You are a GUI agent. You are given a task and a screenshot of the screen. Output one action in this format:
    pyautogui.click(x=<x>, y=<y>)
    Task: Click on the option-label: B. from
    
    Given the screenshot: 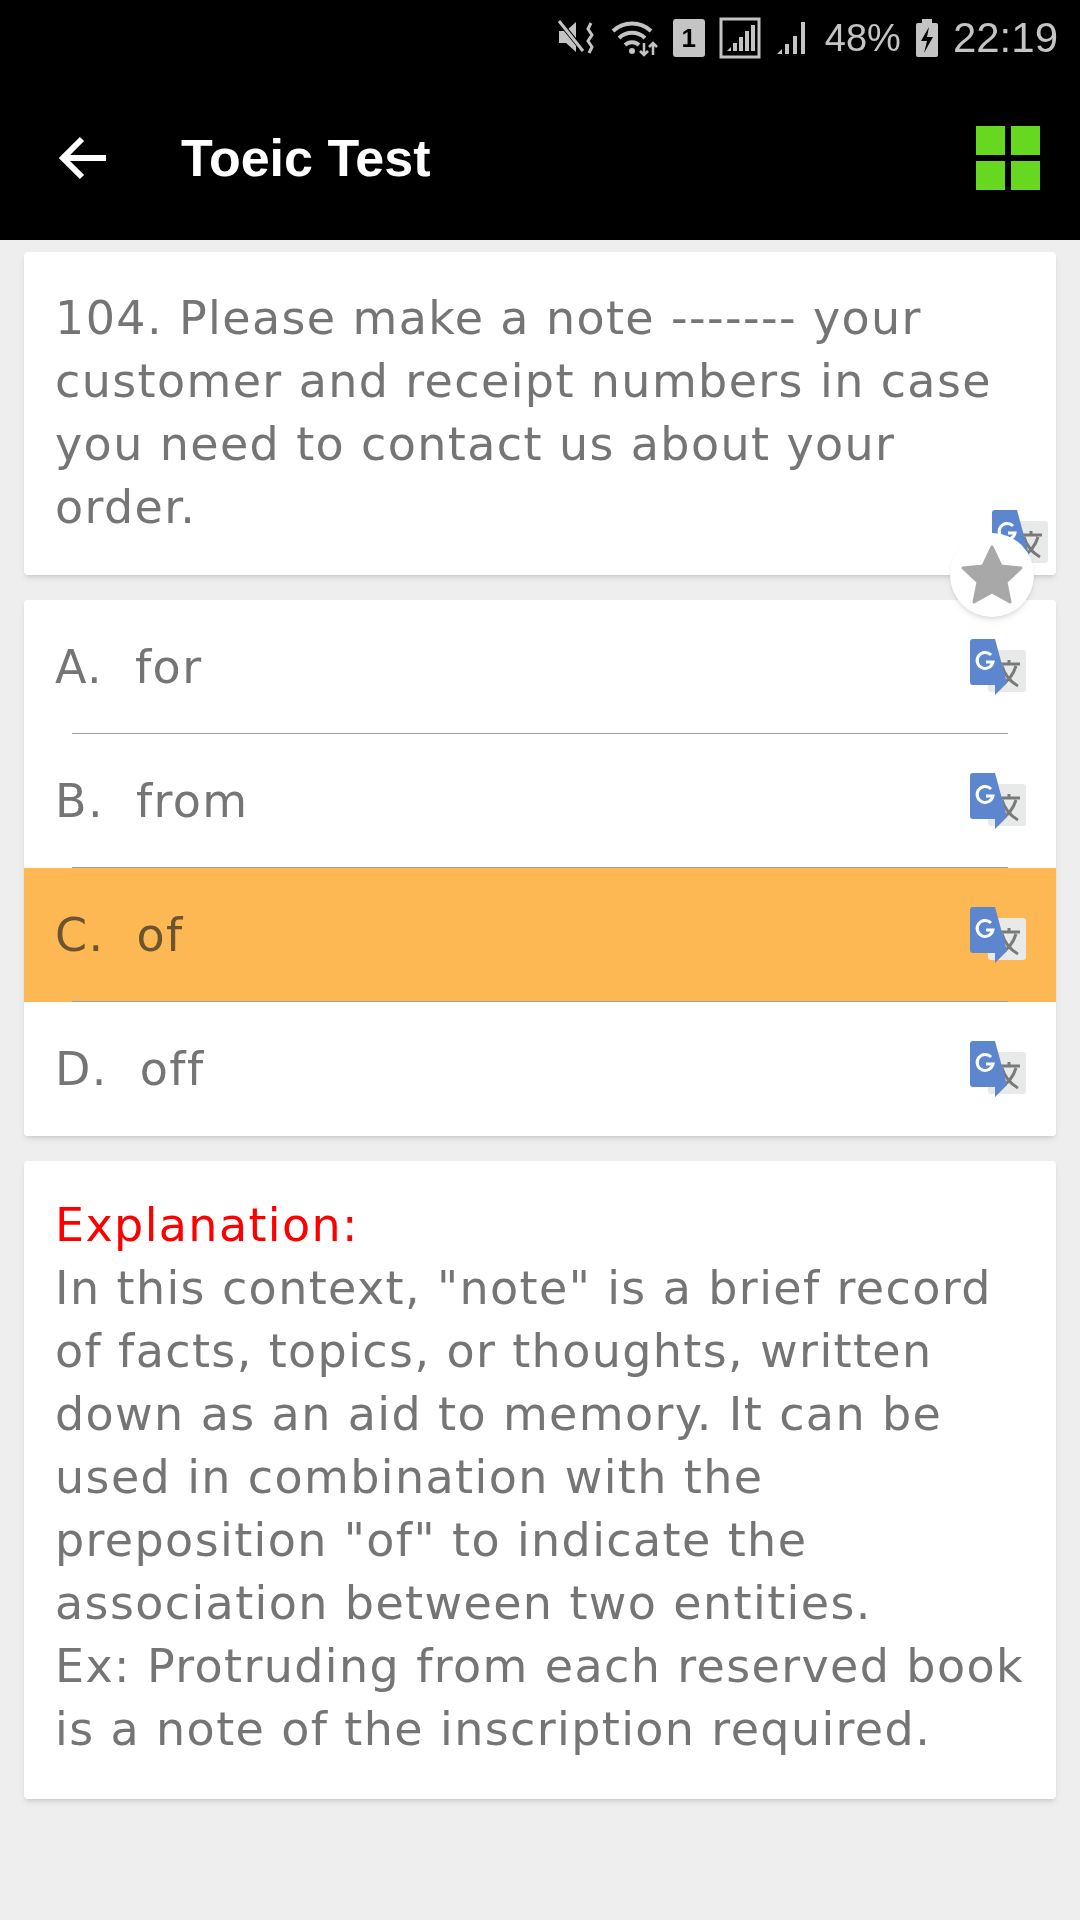 What is the action you would take?
    pyautogui.click(x=152, y=801)
    